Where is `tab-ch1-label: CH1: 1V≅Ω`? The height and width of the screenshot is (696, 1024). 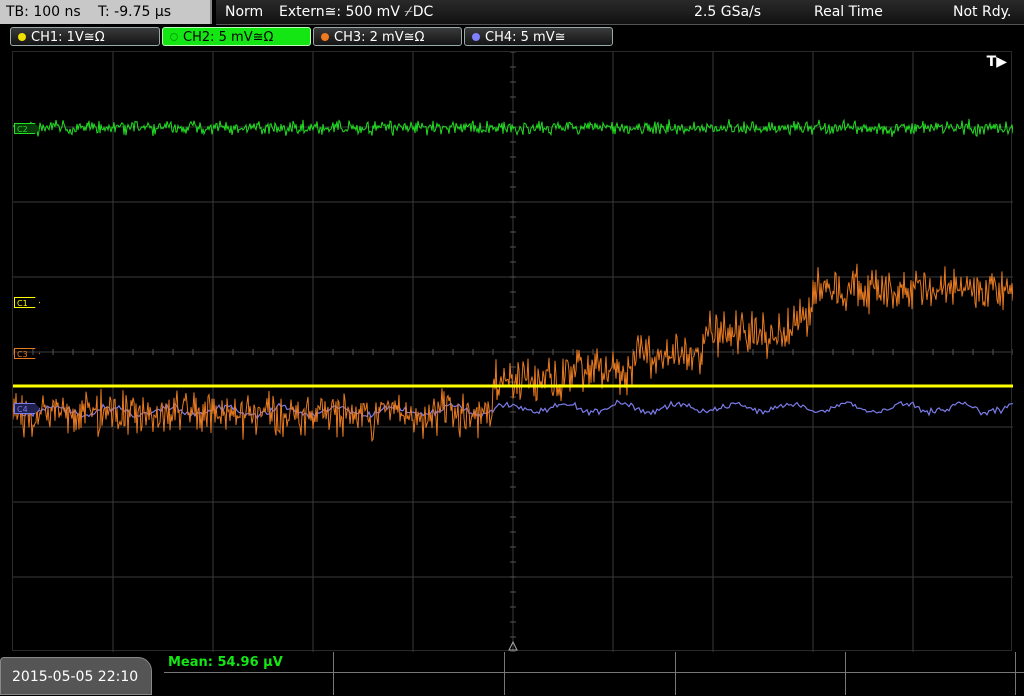
tab-ch1-label: CH1: 1V≅Ω is located at coordinates (68, 37).